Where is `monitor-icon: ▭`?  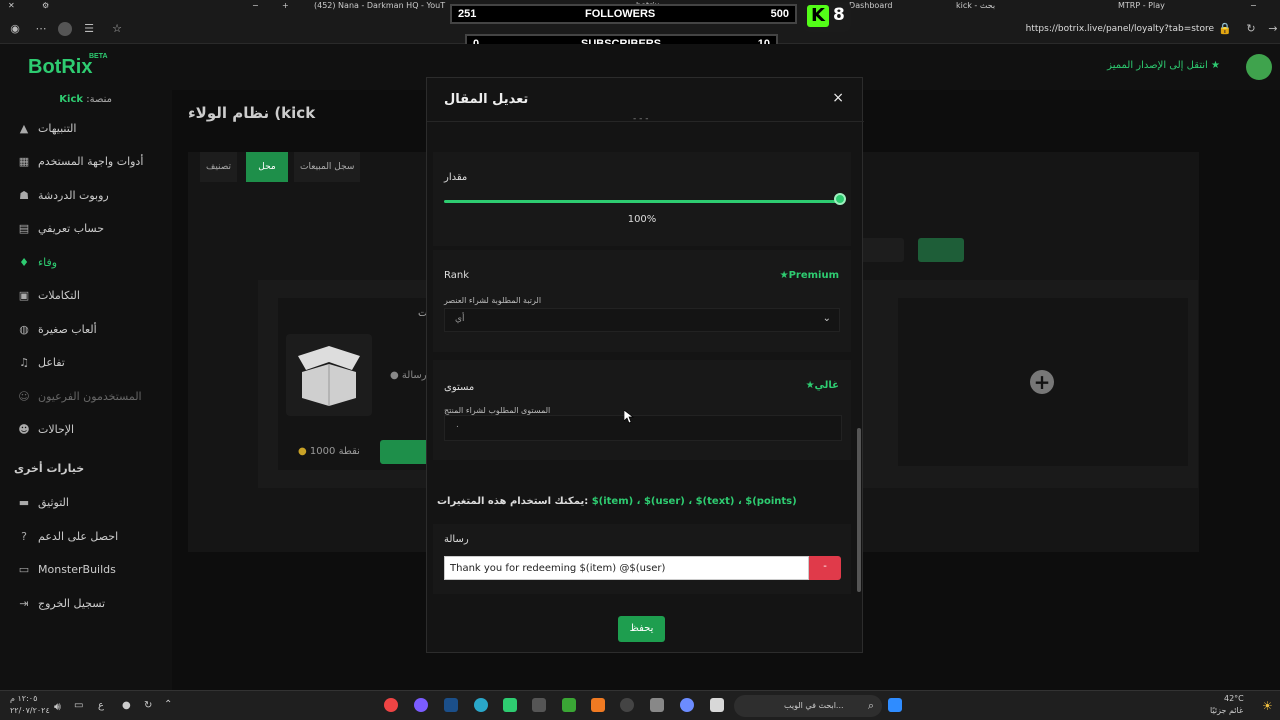
monitor-icon: ▭ is located at coordinates (24, 569).